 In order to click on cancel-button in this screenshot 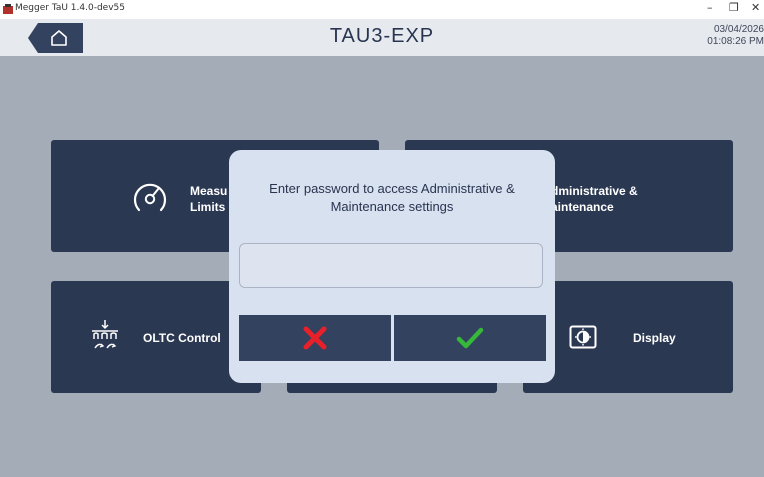, I will do `click(315, 338)`.